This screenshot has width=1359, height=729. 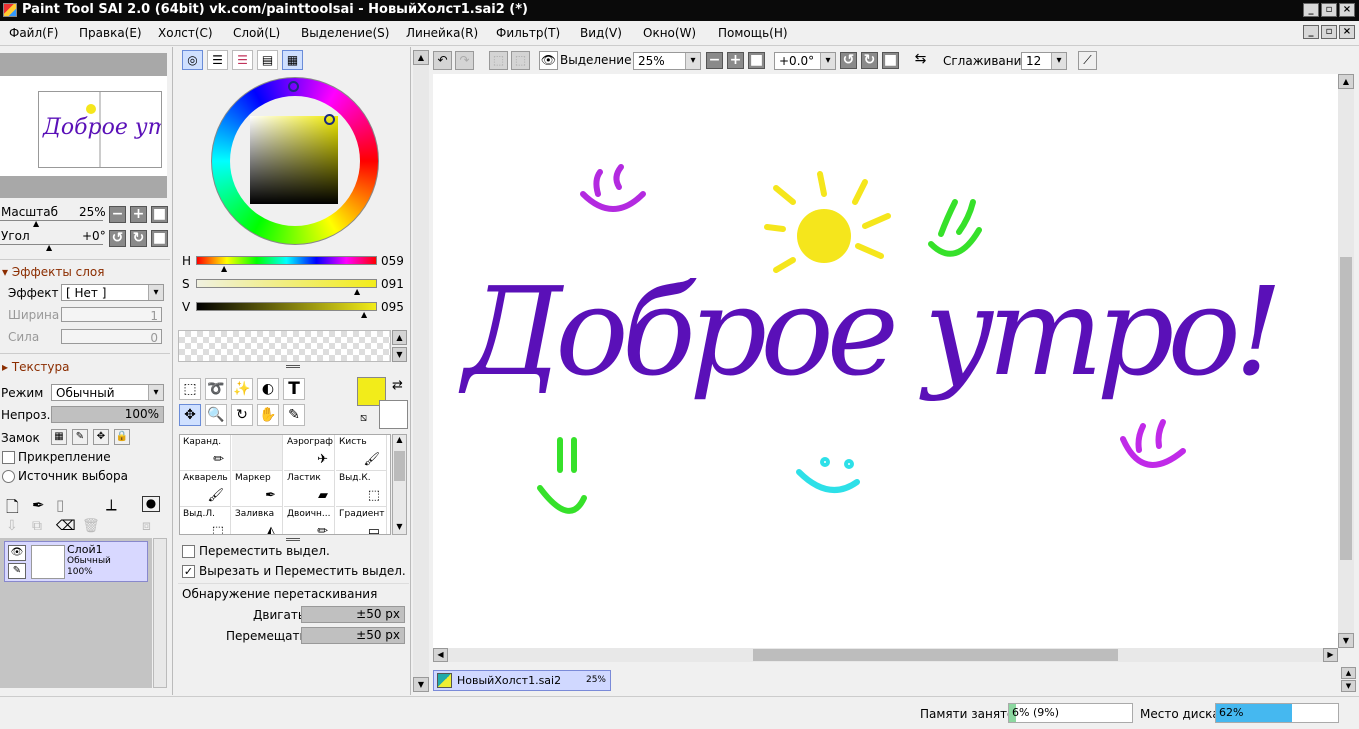 I want to click on duplicate-icon: ⧉, so click(x=37, y=526).